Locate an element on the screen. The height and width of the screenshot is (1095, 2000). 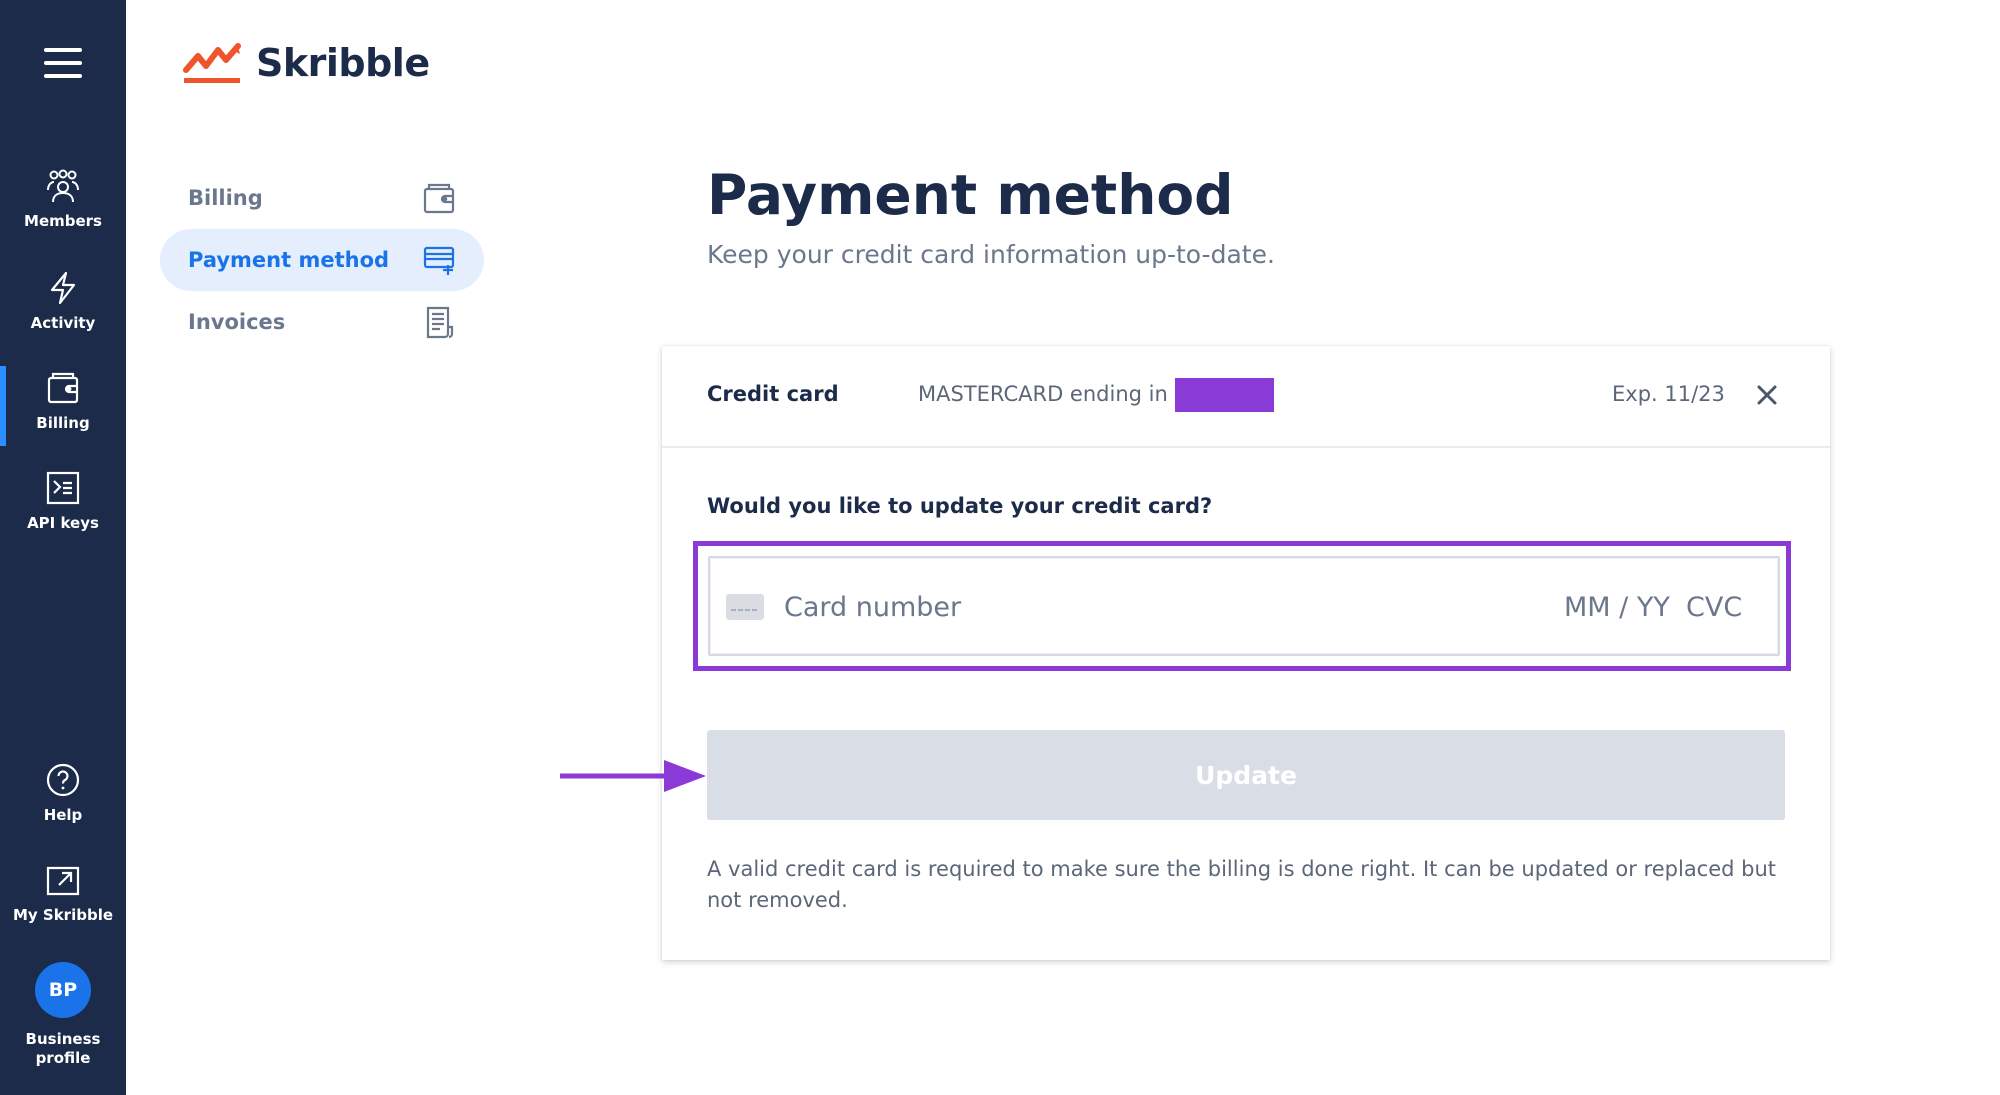
credit-card-description: MASTERCARD ending in is located at coordinates (1043, 394).